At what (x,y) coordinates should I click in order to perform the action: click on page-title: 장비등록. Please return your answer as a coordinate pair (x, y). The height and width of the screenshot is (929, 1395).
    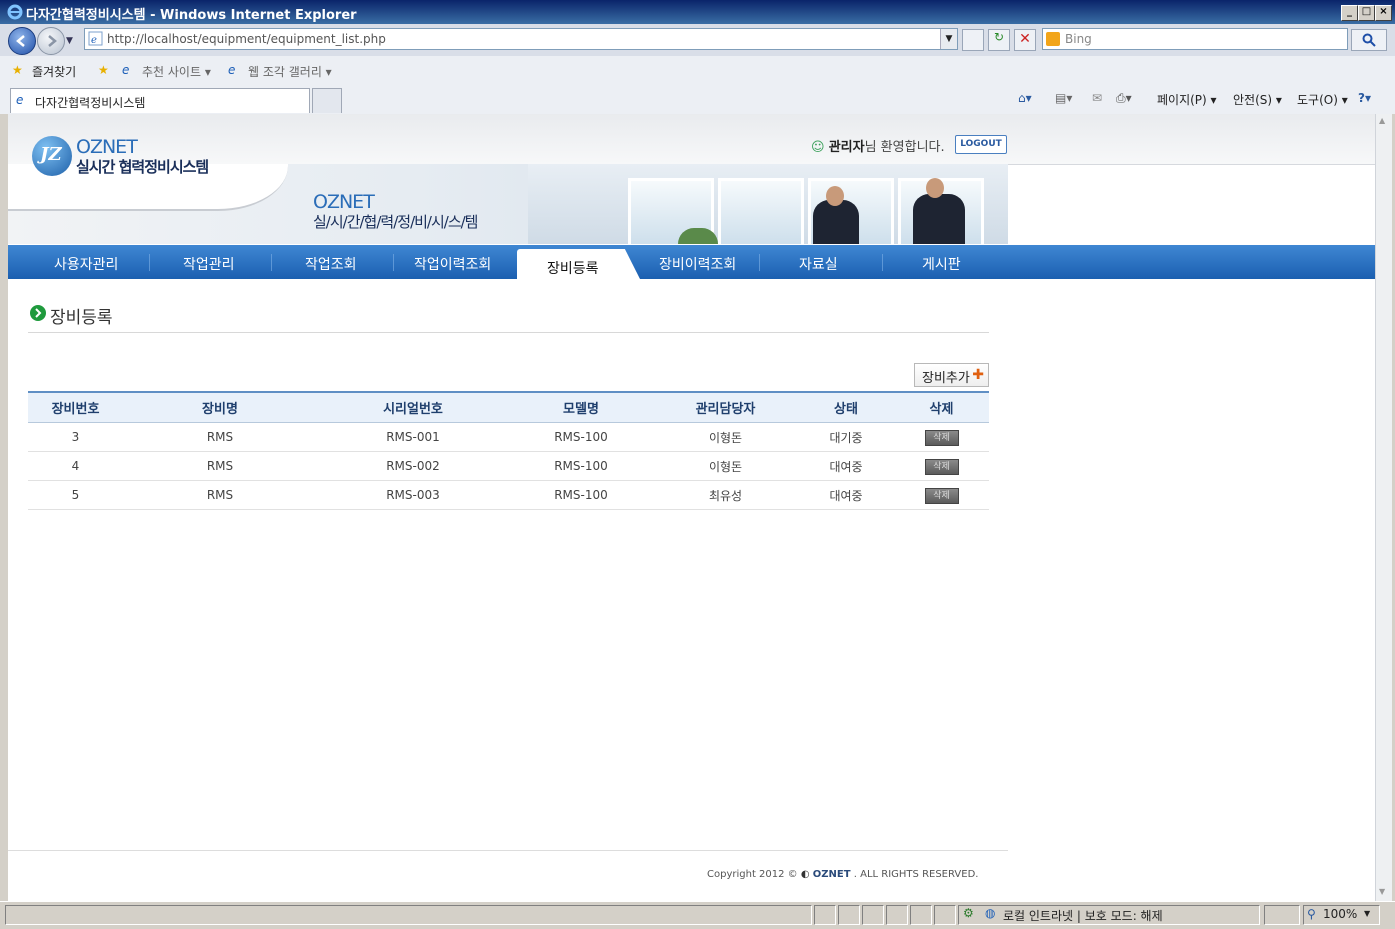
    Looking at the image, I should click on (81, 318).